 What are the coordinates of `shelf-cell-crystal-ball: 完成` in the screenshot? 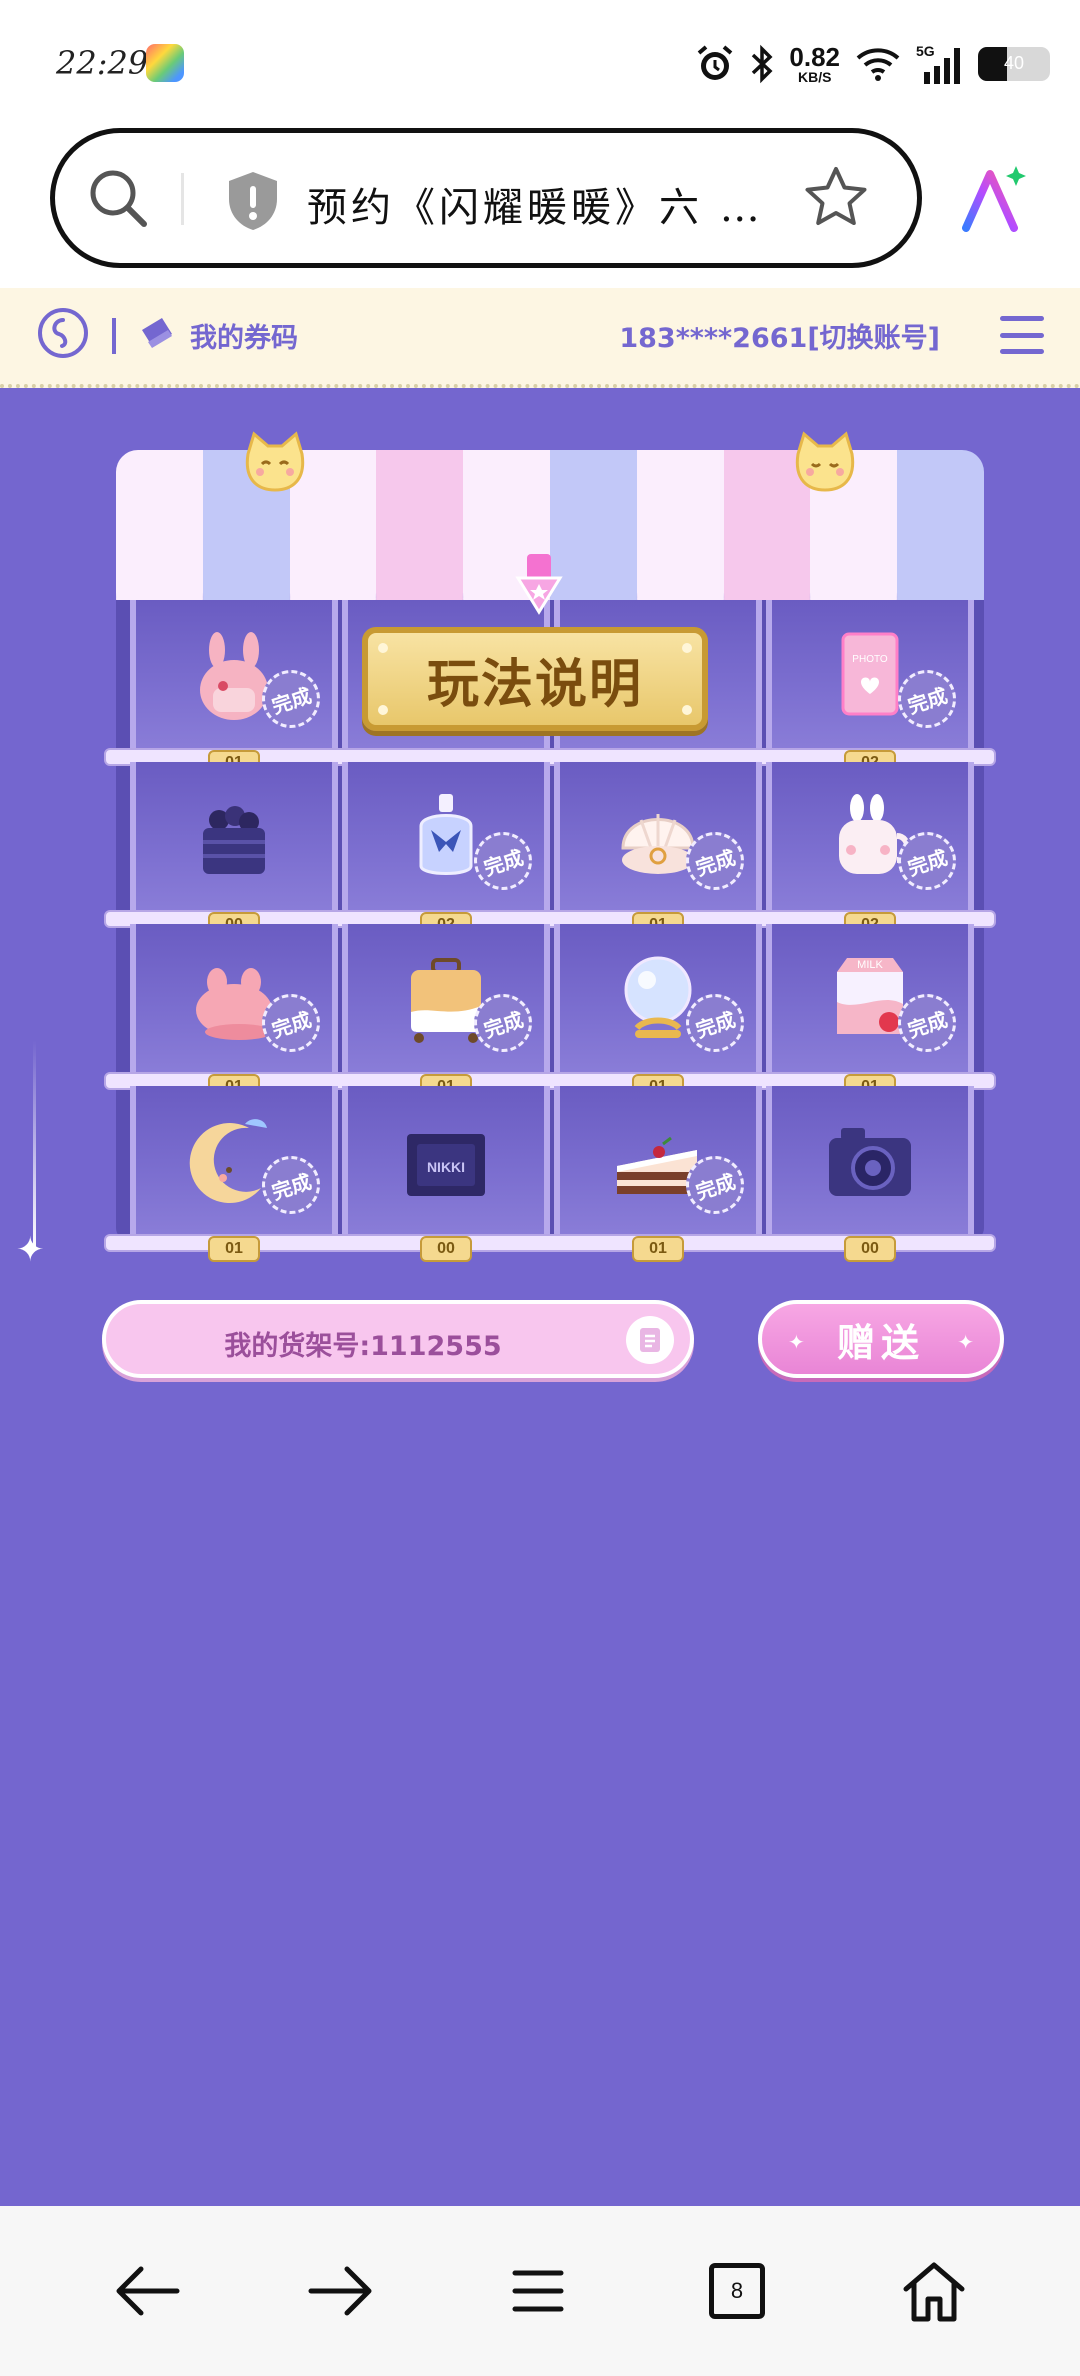 It's located at (658, 999).